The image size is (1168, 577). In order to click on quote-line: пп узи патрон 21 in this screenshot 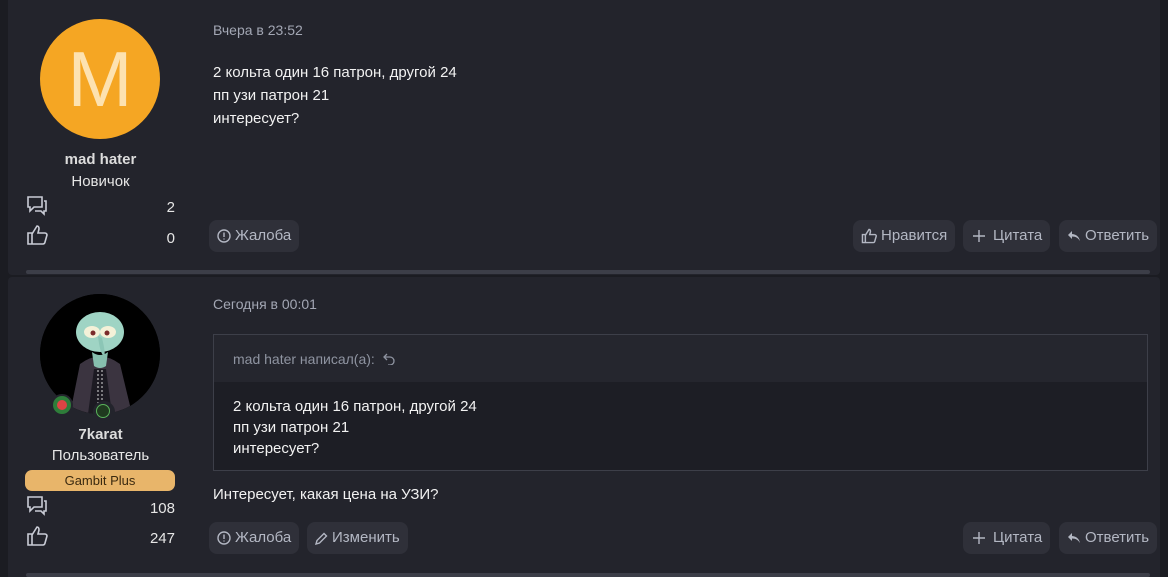, I will do `click(291, 427)`.